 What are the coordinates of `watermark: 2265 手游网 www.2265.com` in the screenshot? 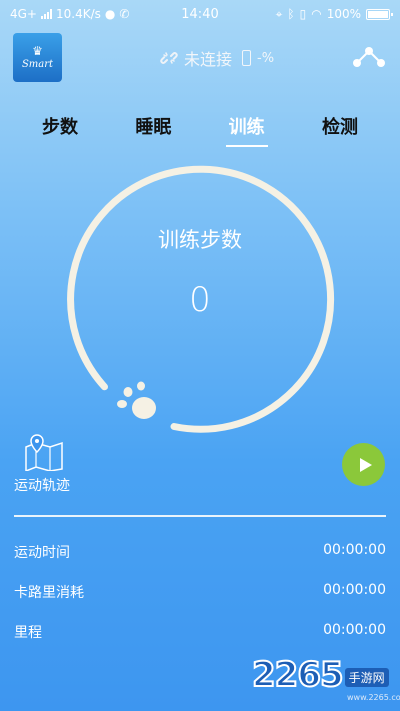 It's located at (325, 678).